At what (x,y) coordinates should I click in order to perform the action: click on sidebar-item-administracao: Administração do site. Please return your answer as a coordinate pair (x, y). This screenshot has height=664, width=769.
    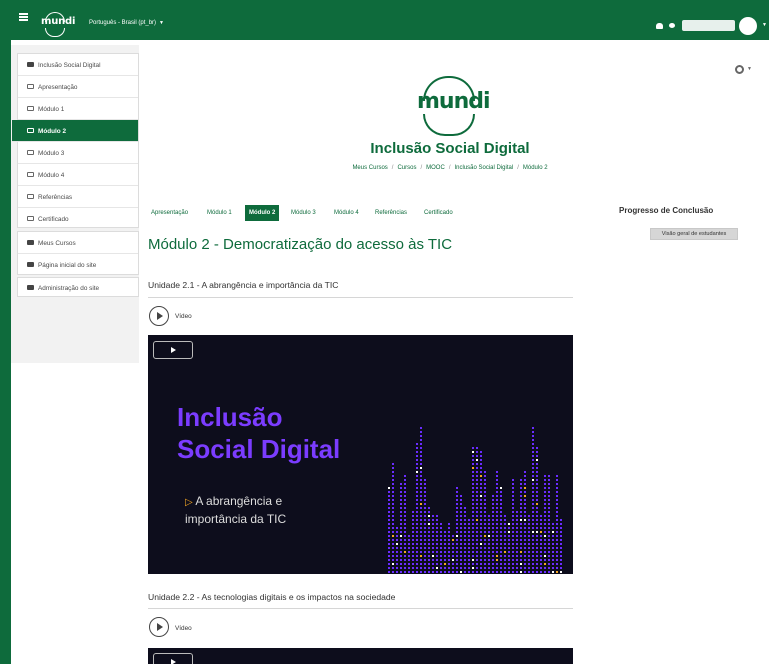
    Looking at the image, I should click on (78, 288).